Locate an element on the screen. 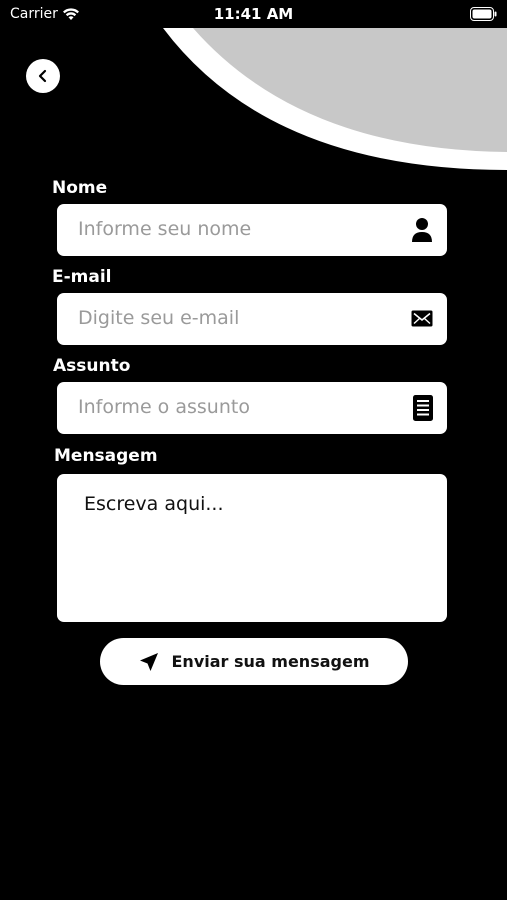 The width and height of the screenshot is (507, 900). subject-placeholder: Informe o assunto is located at coordinates (164, 407).